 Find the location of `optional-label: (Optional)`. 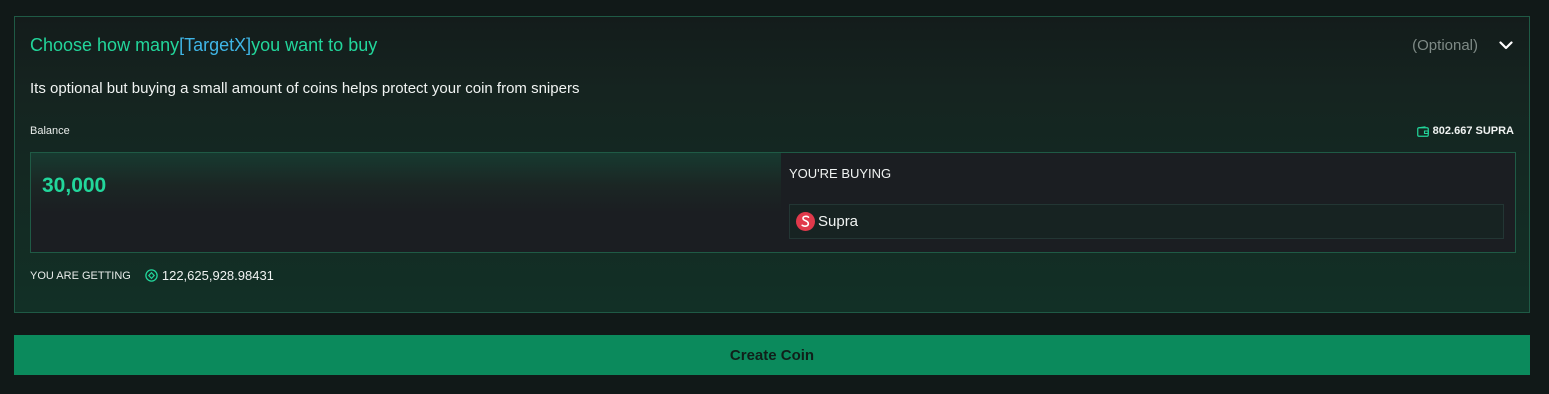

optional-label: (Optional) is located at coordinates (1445, 45).